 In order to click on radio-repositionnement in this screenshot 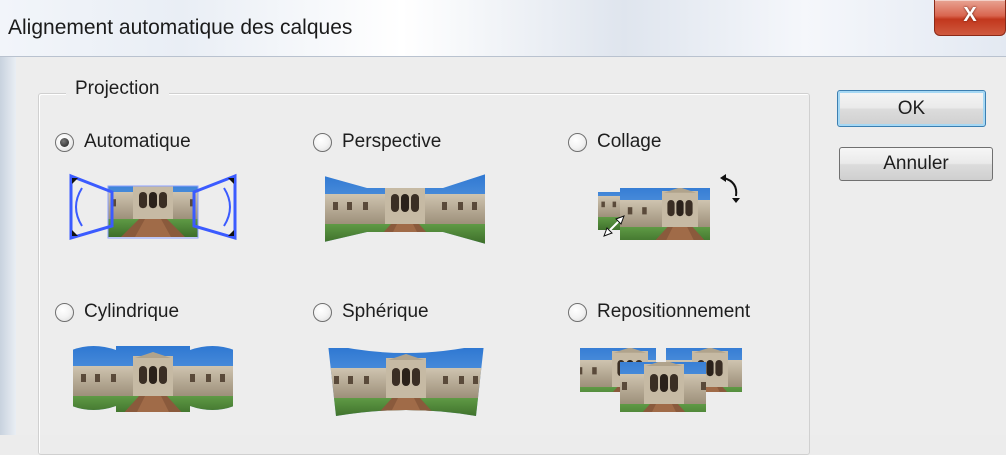, I will do `click(577, 312)`.